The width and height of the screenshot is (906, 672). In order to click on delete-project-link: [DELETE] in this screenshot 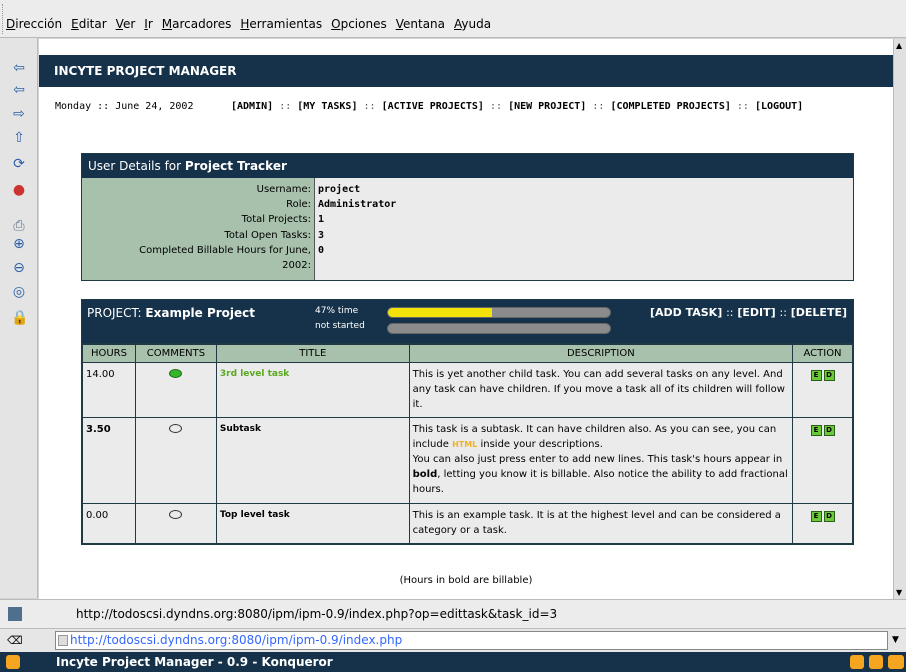, I will do `click(819, 312)`.